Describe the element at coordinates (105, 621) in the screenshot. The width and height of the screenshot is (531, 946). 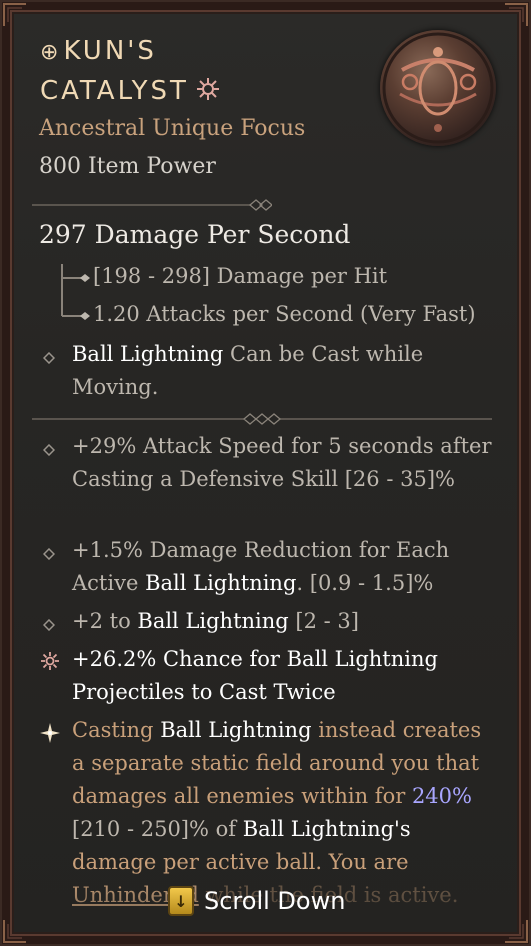
I see `affix-text: +2 to` at that location.